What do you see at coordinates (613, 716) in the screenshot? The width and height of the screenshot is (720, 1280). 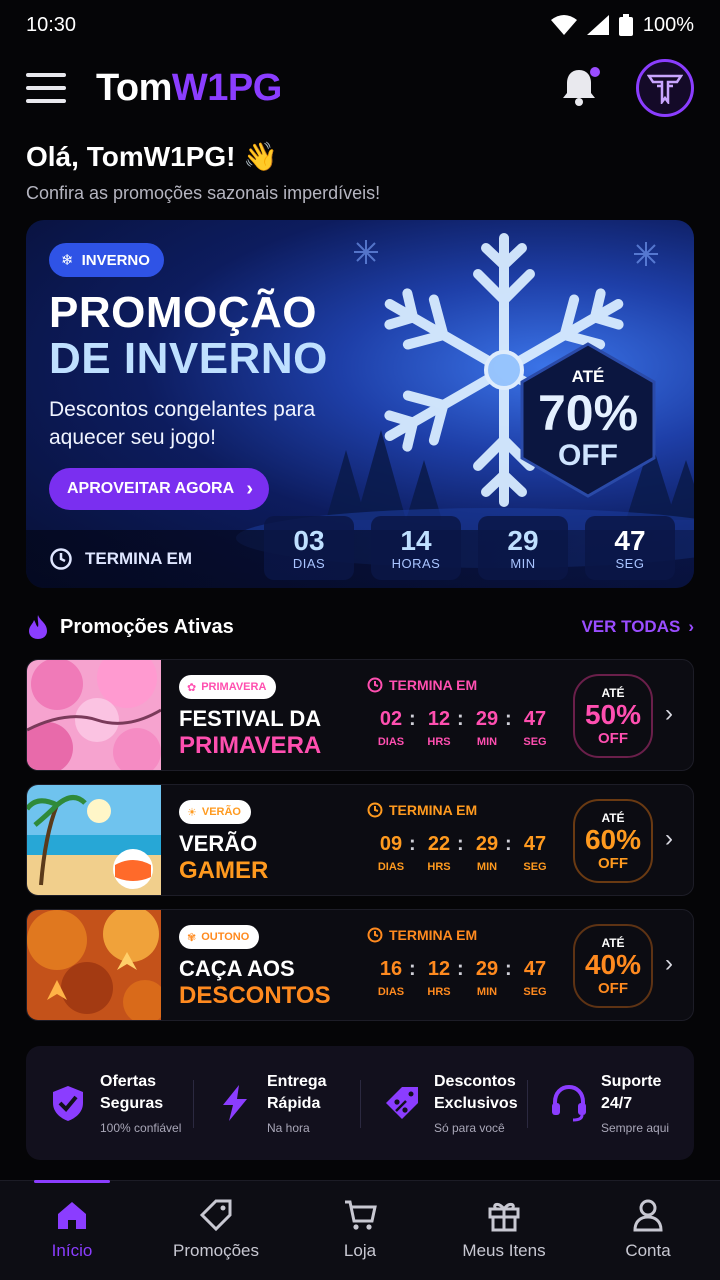 I see `promo-discount-badge: ATÉ 50% OFF` at bounding box center [613, 716].